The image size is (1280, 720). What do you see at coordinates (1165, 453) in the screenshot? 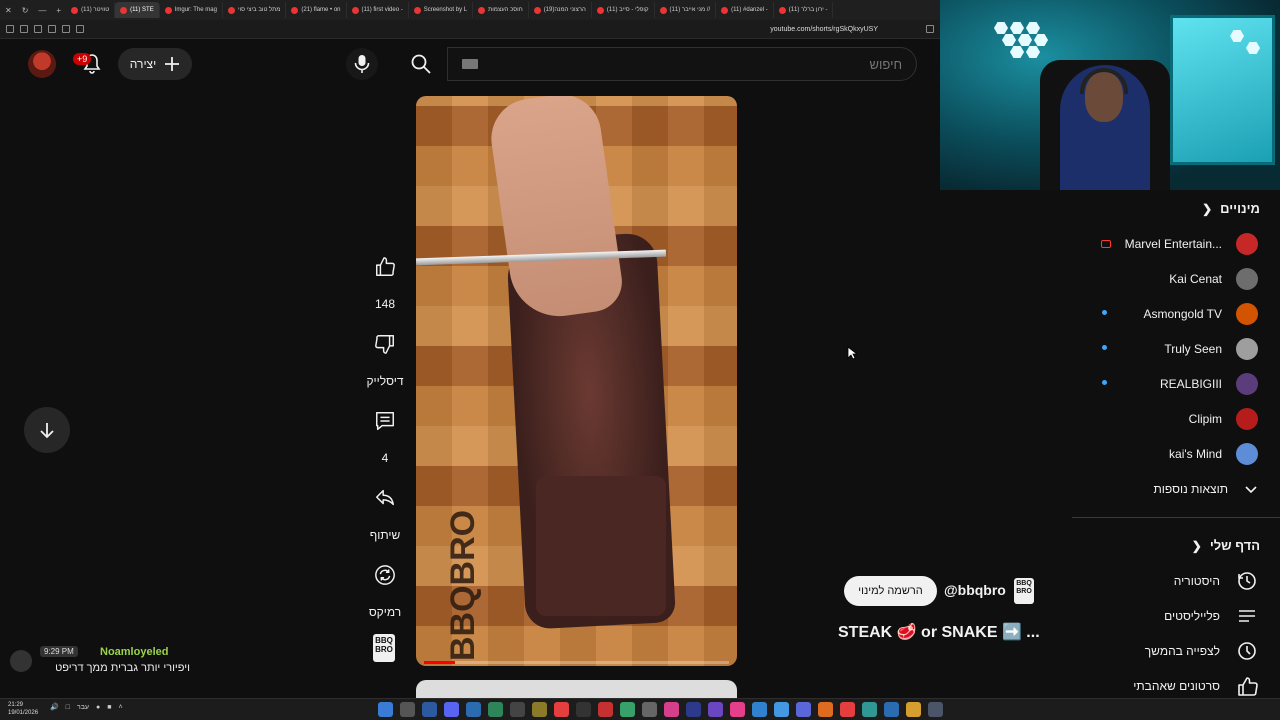
I see `subscription-item: kai's Mind` at bounding box center [1165, 453].